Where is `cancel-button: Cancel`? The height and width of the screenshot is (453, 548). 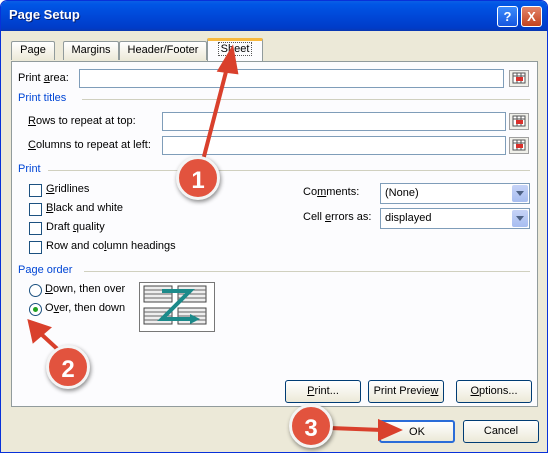
cancel-button: Cancel is located at coordinates (501, 431).